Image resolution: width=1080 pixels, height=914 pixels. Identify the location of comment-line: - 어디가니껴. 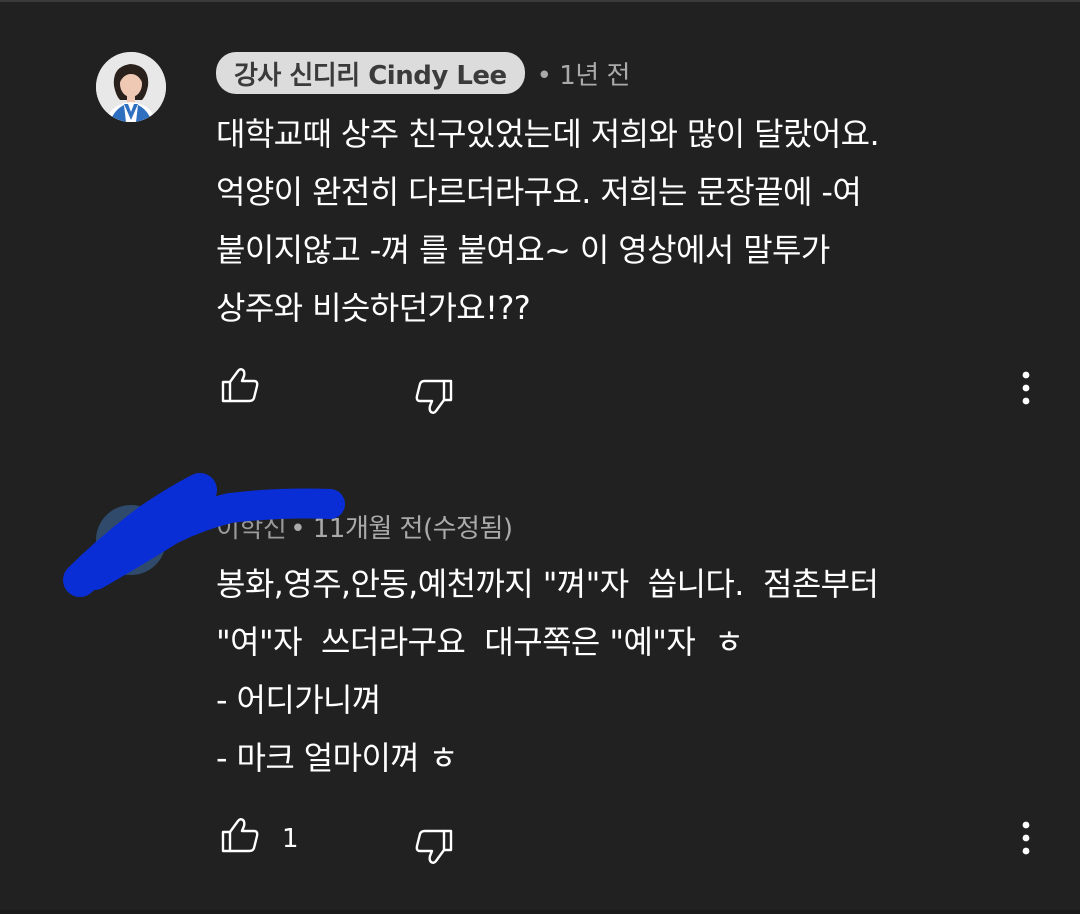
(298, 700).